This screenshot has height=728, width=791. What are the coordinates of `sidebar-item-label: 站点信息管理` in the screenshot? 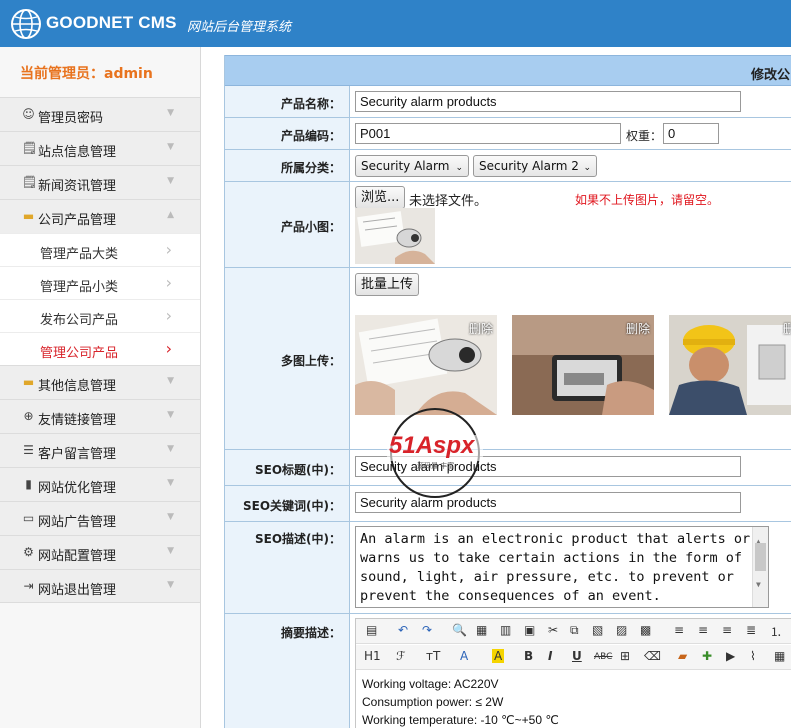 It's located at (77, 152).